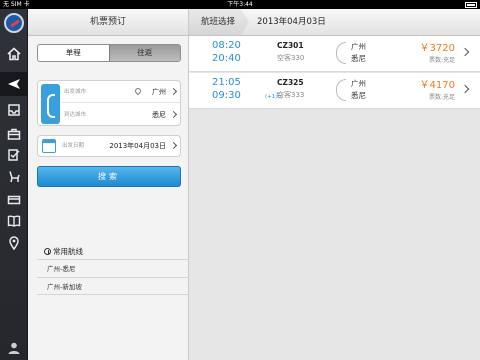 This screenshot has height=360, width=480. I want to click on favorite-route-item: 广州-悉尼, so click(121, 268).